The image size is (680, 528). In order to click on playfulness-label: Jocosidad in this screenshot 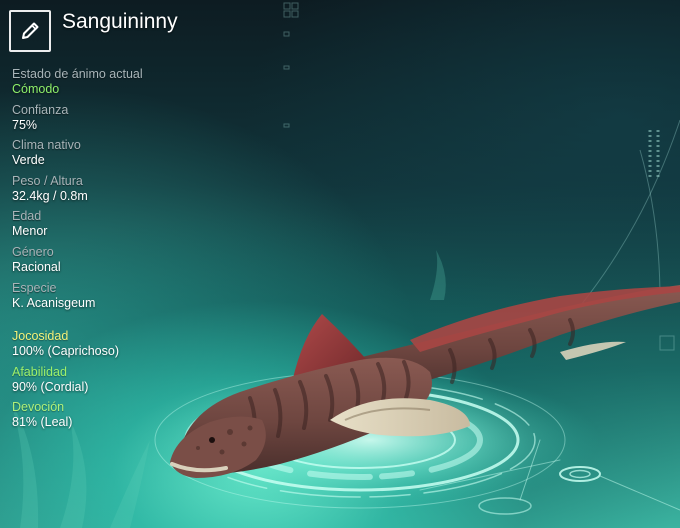, I will do `click(40, 336)`.